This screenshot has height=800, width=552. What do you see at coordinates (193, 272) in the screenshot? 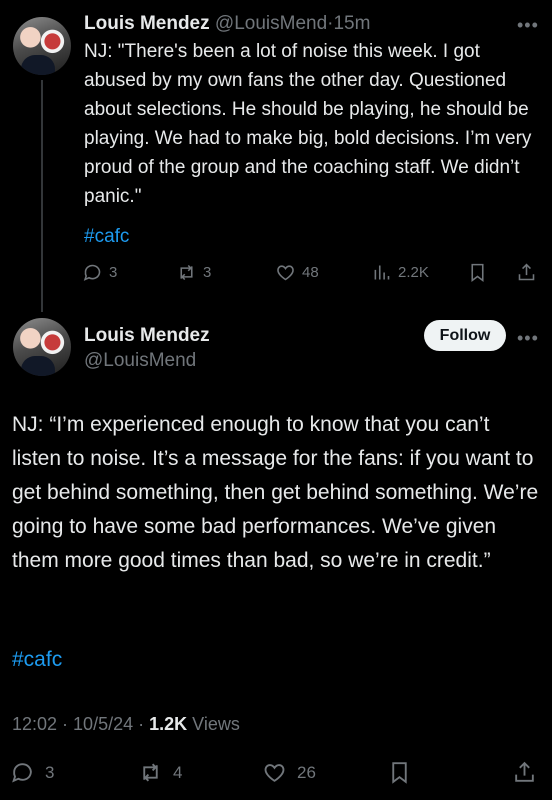
I see `repost-button: 3` at bounding box center [193, 272].